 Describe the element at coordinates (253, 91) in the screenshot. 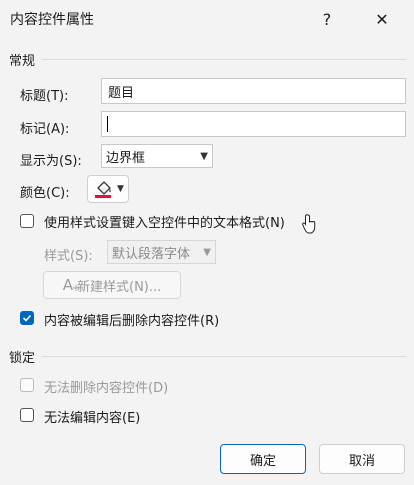

I see `title-input: 题目` at that location.